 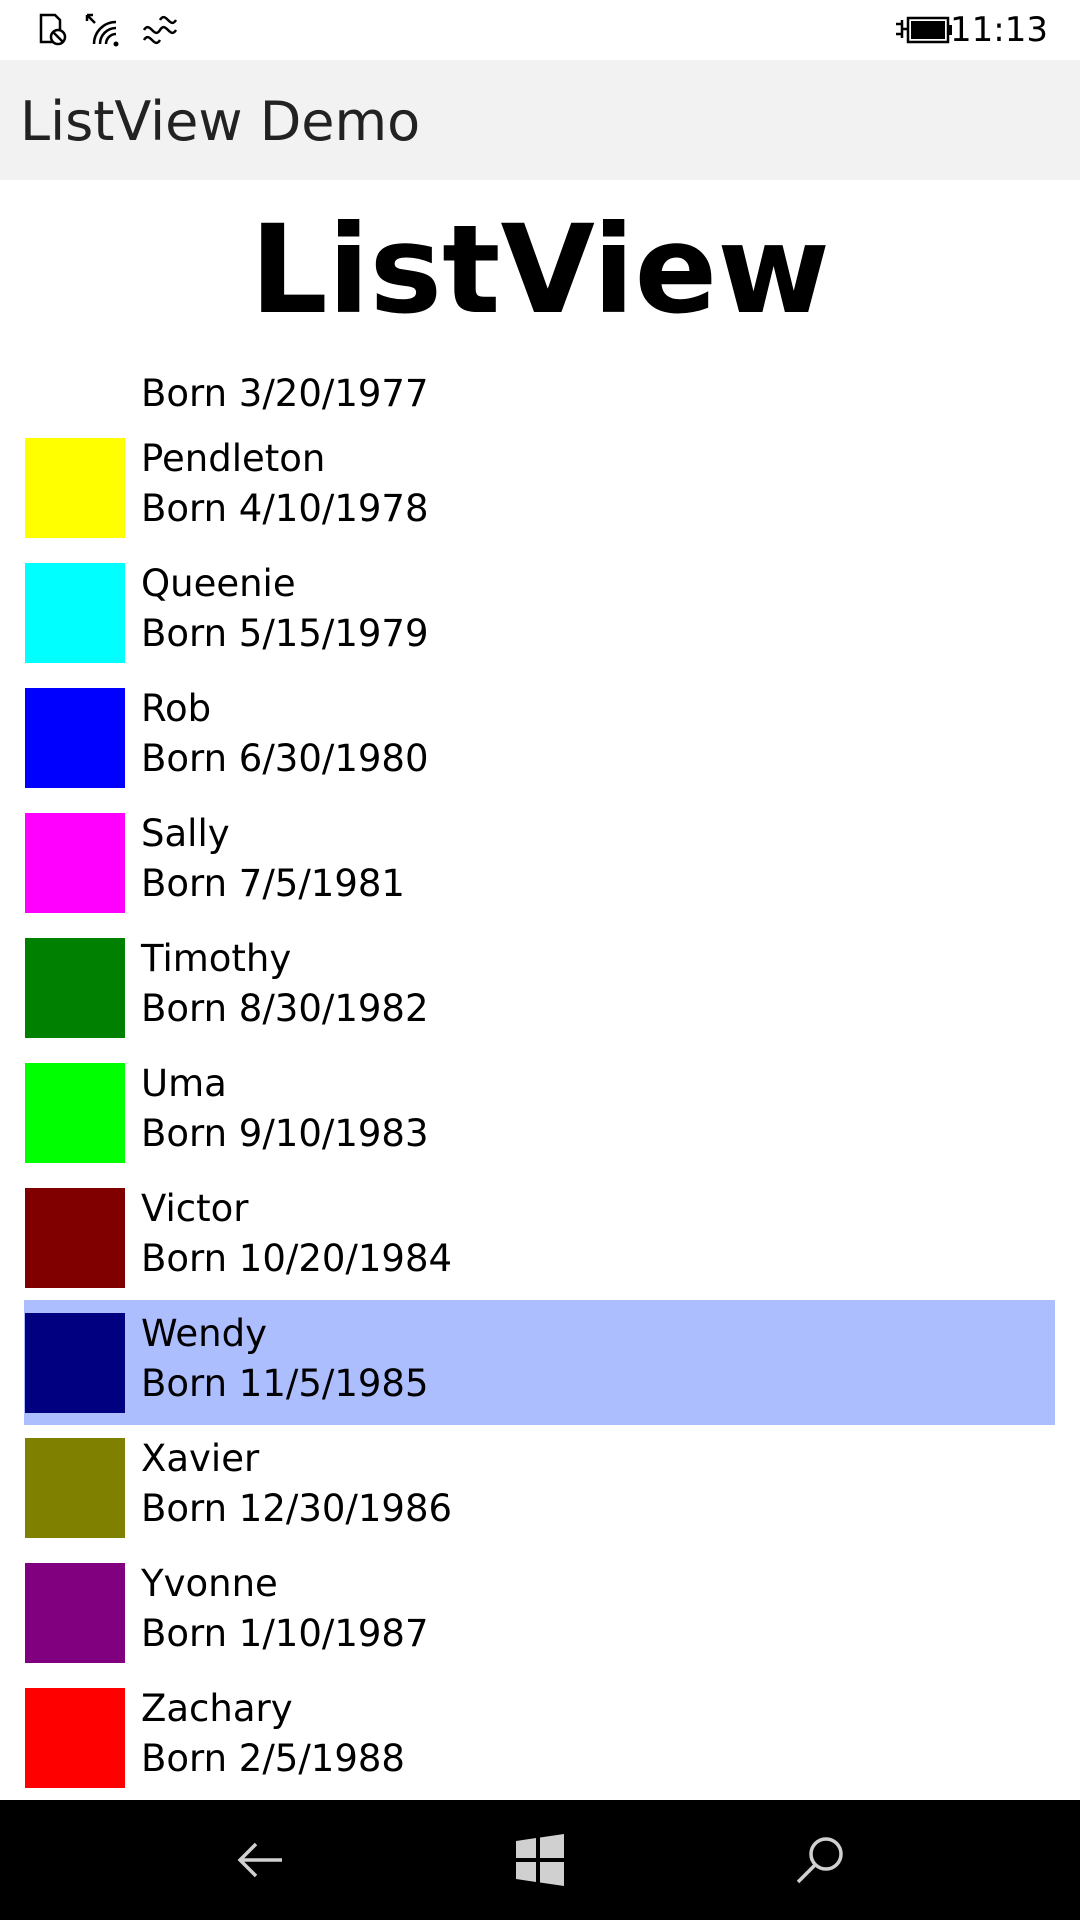 I want to click on item-born-date: Born 3/20/1977, so click(x=285, y=393).